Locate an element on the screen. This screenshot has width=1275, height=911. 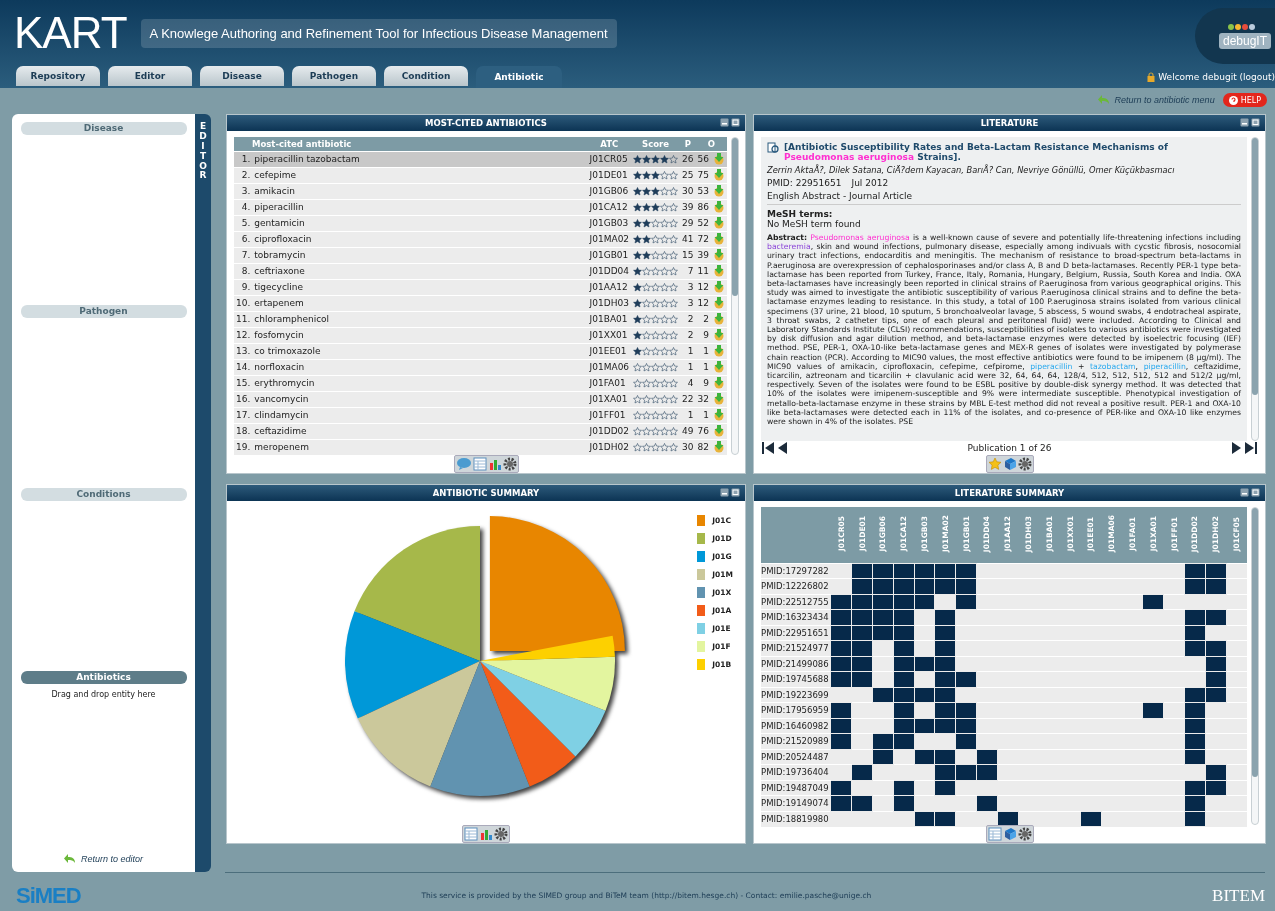
star-icon is located at coordinates (994, 464).